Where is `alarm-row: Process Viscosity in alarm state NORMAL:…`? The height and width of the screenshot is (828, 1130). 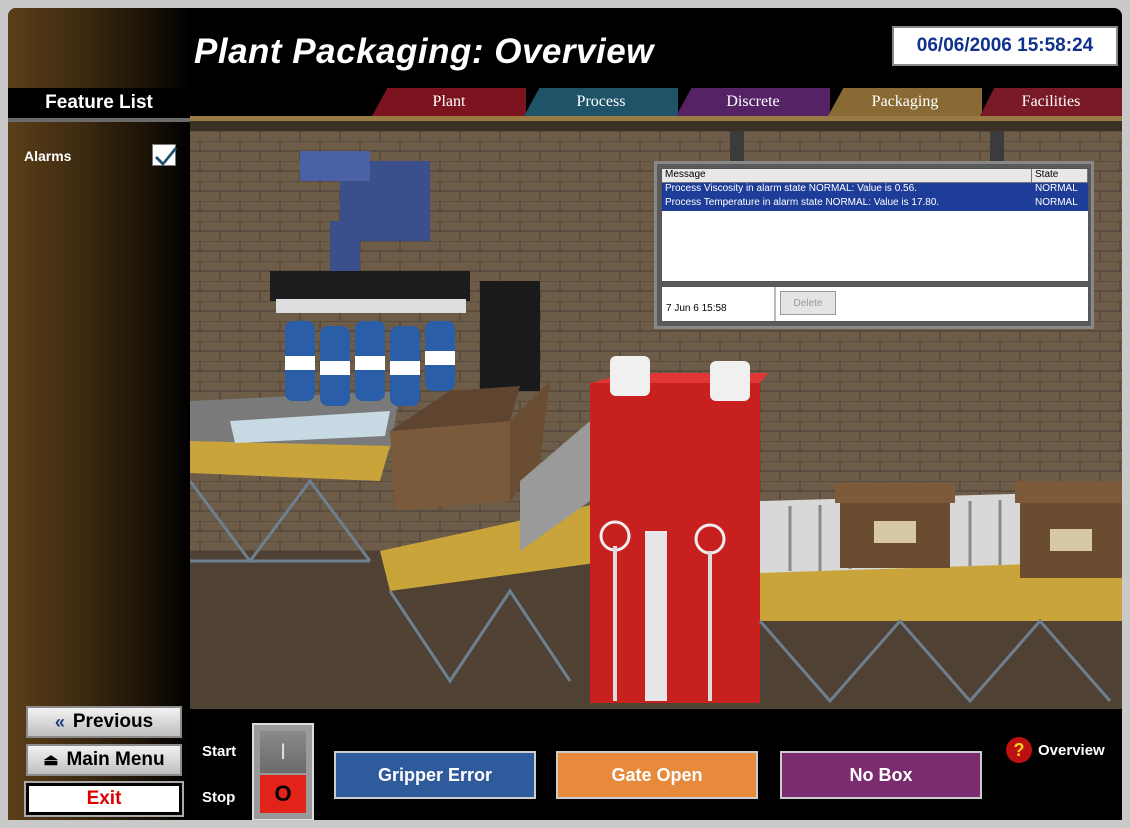
alarm-row: Process Viscosity in alarm state NORMAL:… is located at coordinates (875, 190).